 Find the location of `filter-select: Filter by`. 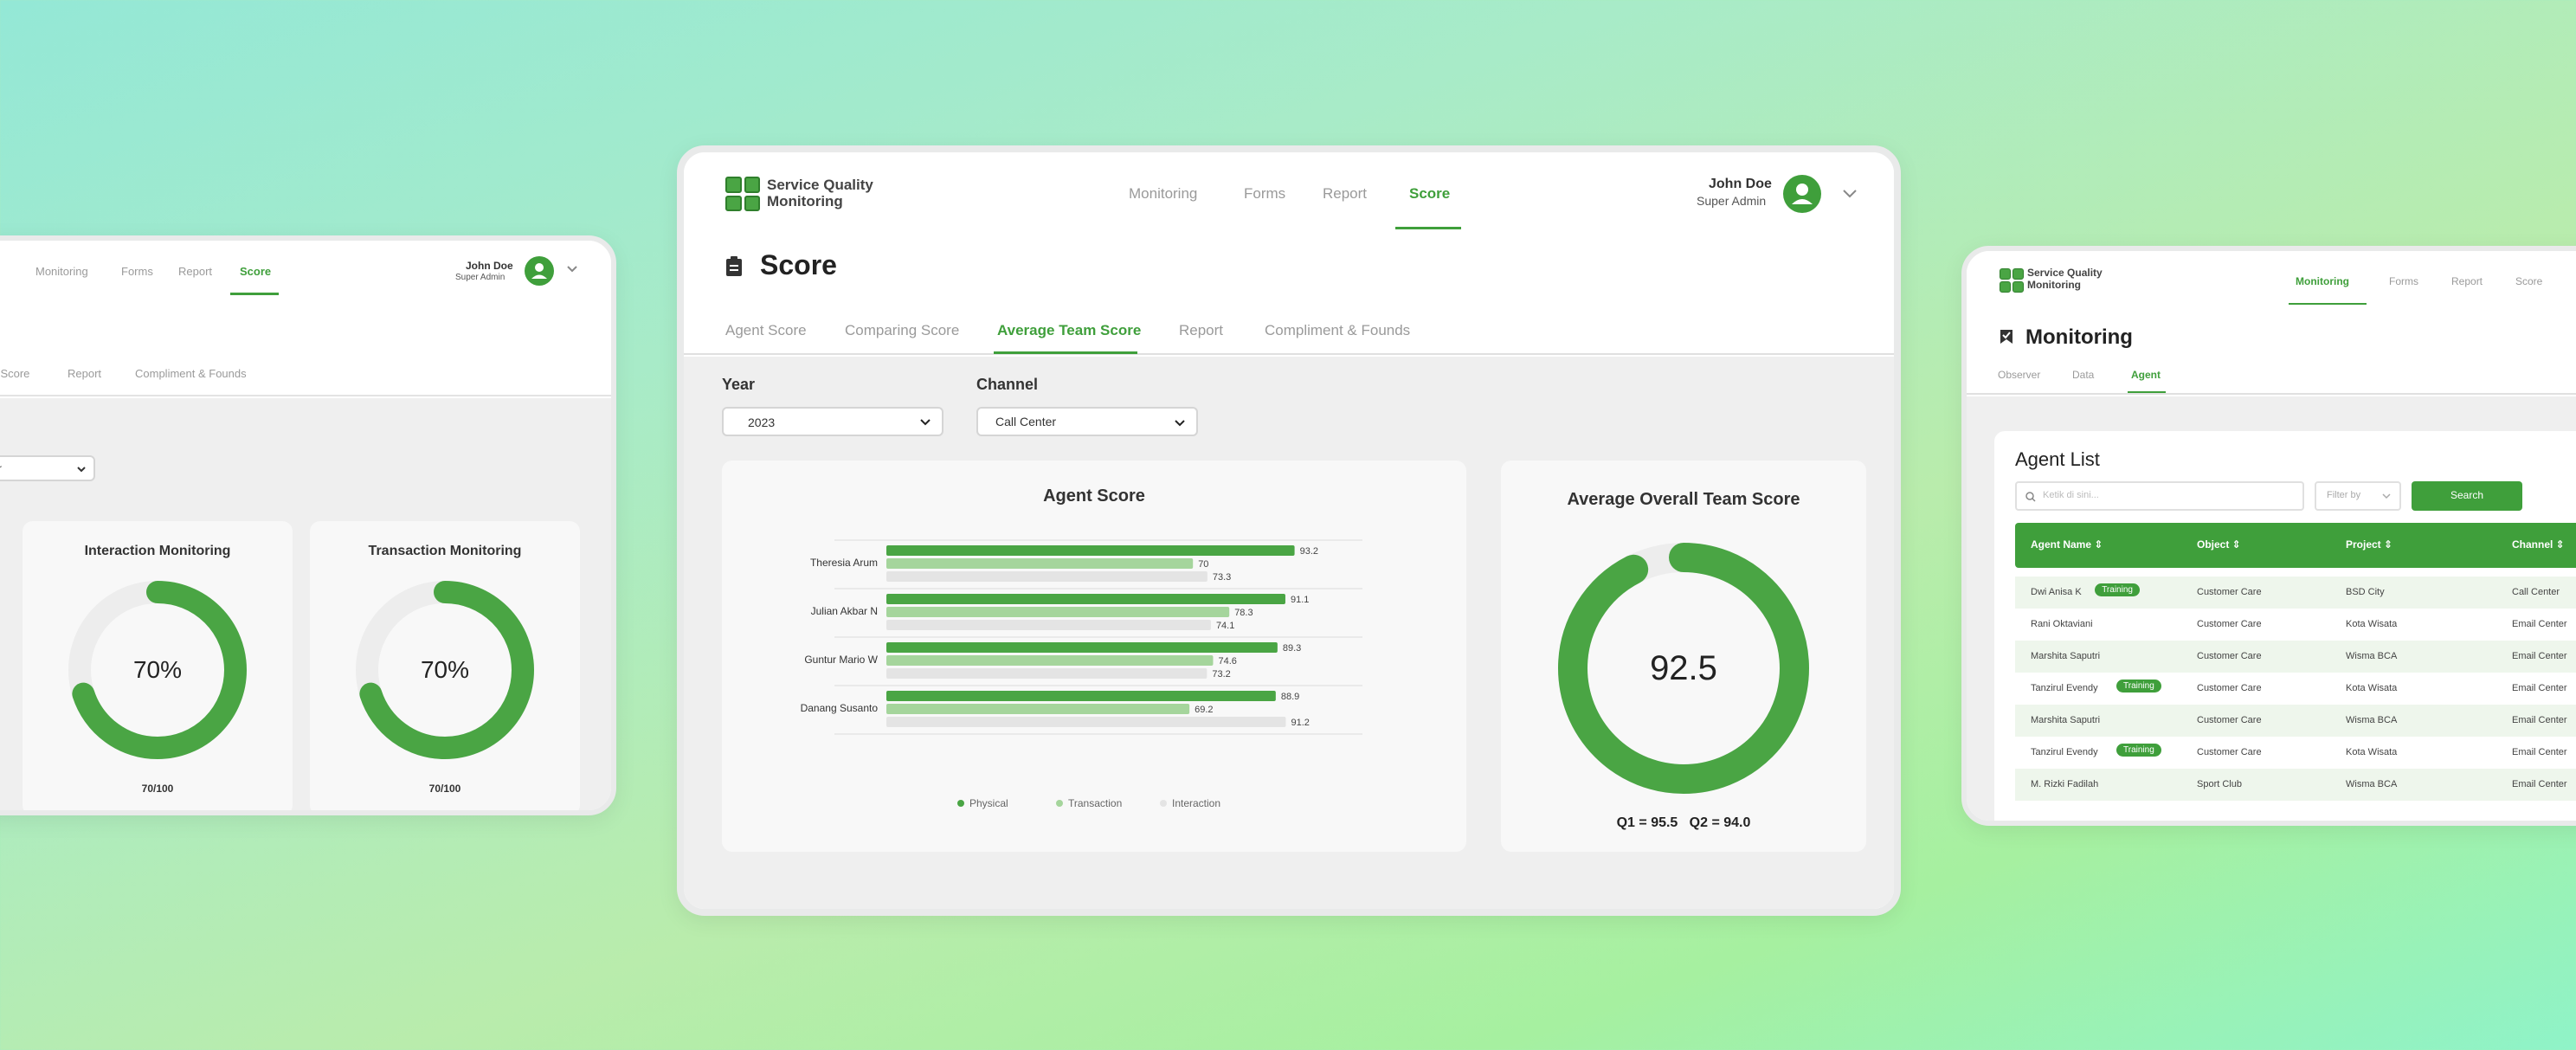

filter-select: Filter by is located at coordinates (2358, 496).